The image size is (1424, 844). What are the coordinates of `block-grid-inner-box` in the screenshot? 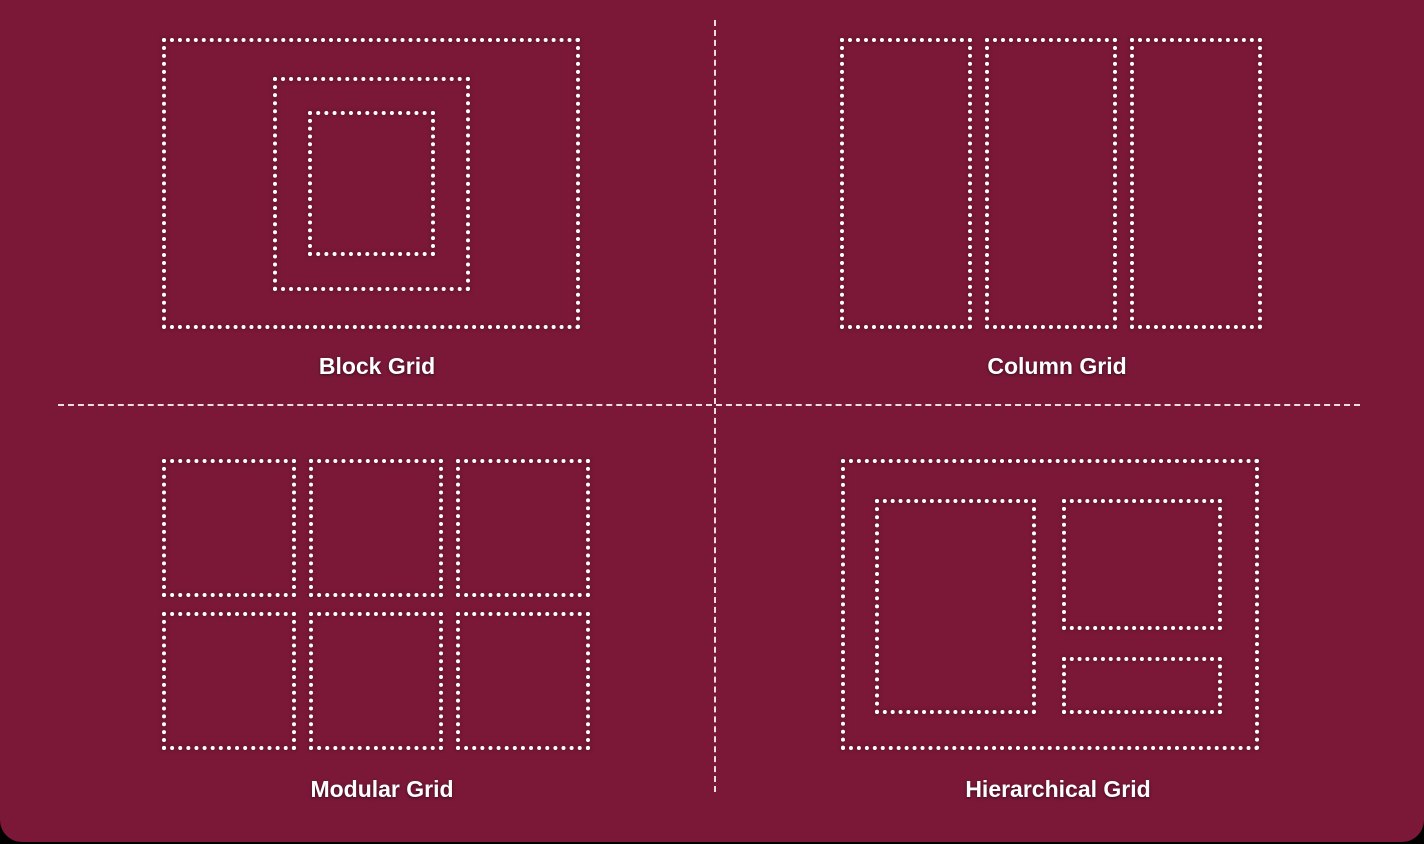 It's located at (371, 183).